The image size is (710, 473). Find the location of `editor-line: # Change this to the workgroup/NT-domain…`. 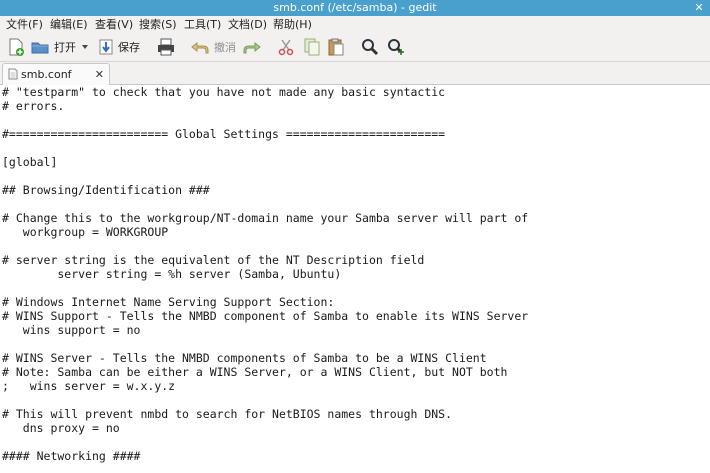

editor-line: # Change this to the workgroup/NT-domain… is located at coordinates (265, 218).